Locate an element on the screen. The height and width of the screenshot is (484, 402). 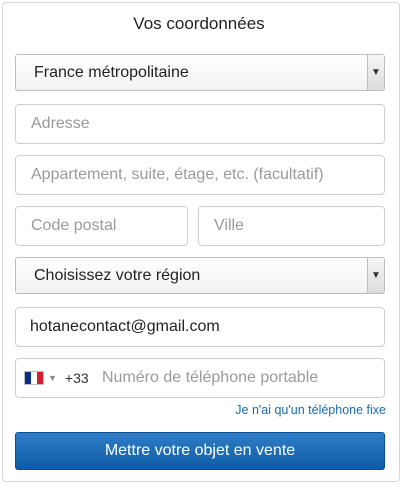
submit-listing-button: Mettre votre objet en vente is located at coordinates (200, 451).